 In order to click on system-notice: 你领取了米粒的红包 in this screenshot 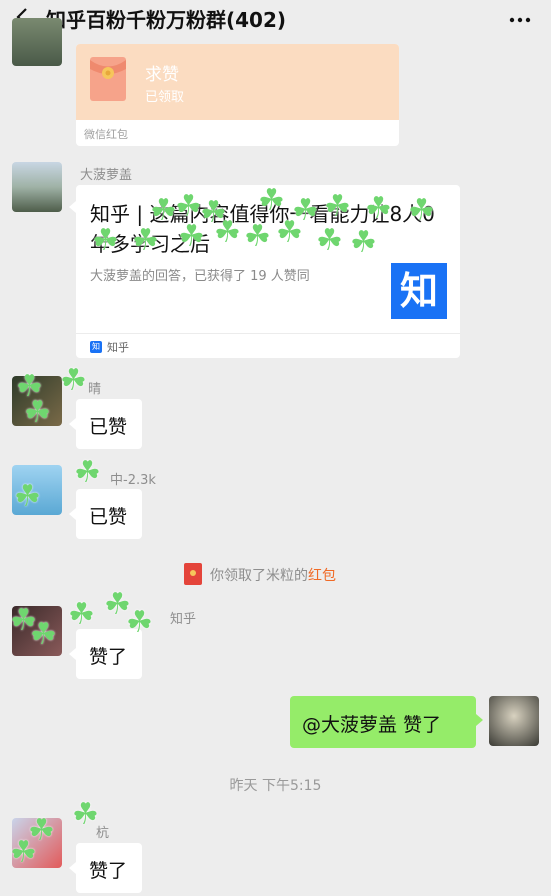, I will do `click(273, 575)`.